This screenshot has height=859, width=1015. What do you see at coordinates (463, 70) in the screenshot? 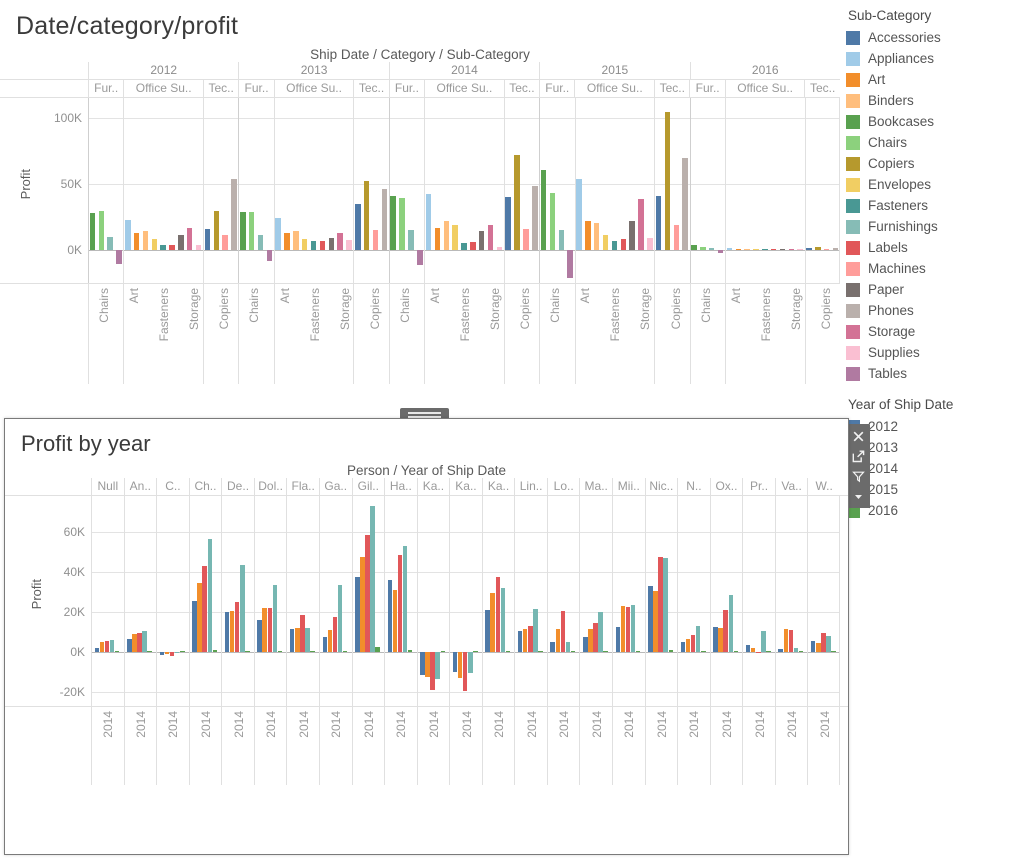
I see `year-header-cell: 2014` at bounding box center [463, 70].